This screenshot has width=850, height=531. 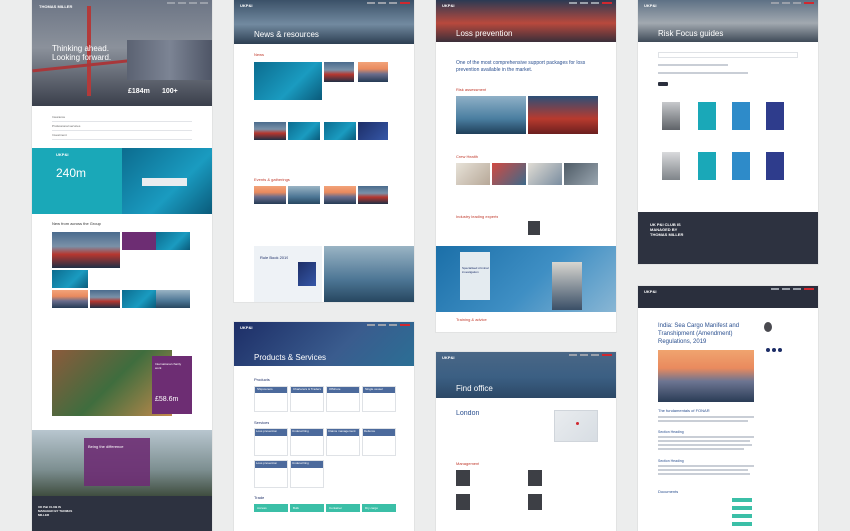 I want to click on section-trade: Trade, so click(x=259, y=498).